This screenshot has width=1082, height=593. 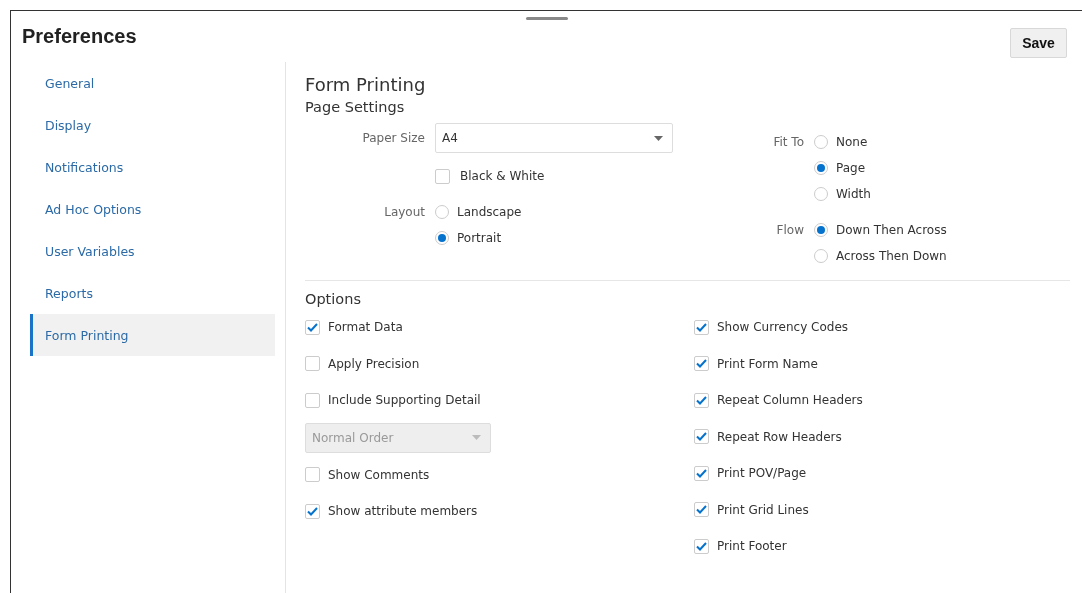 I want to click on option-label: Landscape, so click(x=489, y=212).